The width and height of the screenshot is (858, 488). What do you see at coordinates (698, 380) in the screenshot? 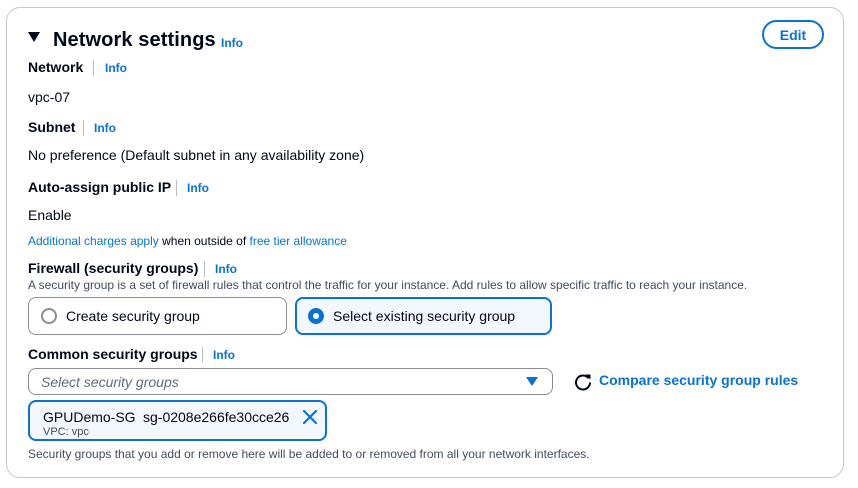
I see `compare-rules-link: Compare security group rules` at bounding box center [698, 380].